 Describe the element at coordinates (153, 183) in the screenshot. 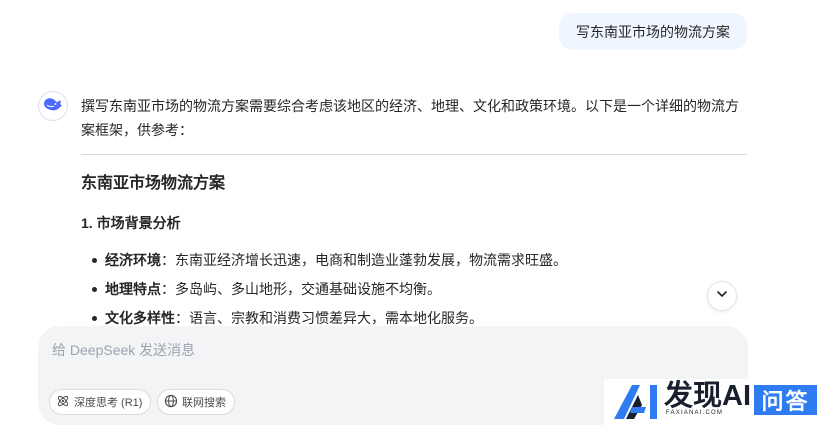

I see `answer-heading: 东南亚市场物流方案` at that location.